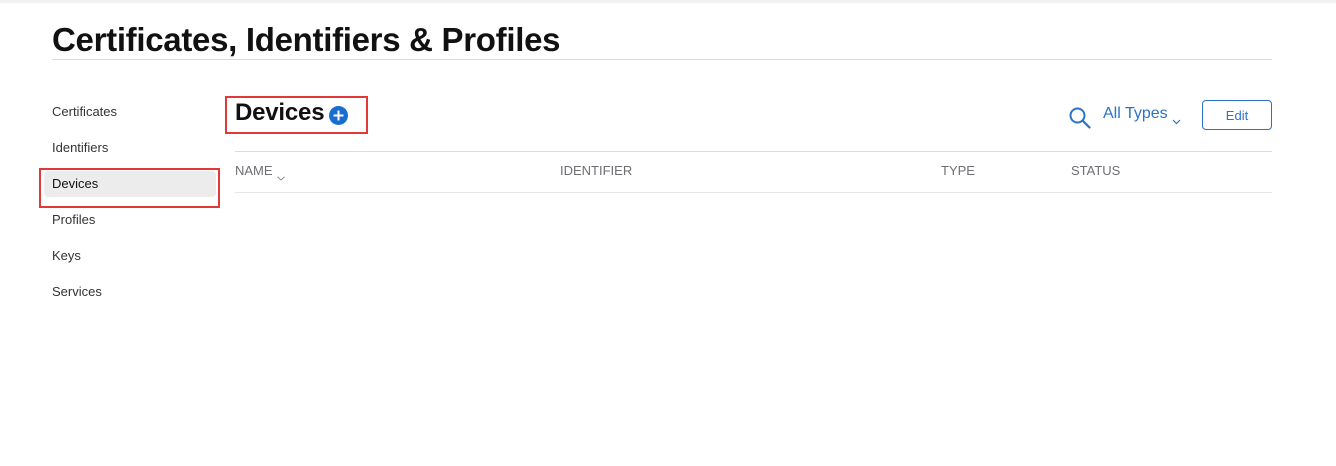 Image resolution: width=1336 pixels, height=466 pixels. I want to click on type-filter-label: All Types, so click(1135, 113).